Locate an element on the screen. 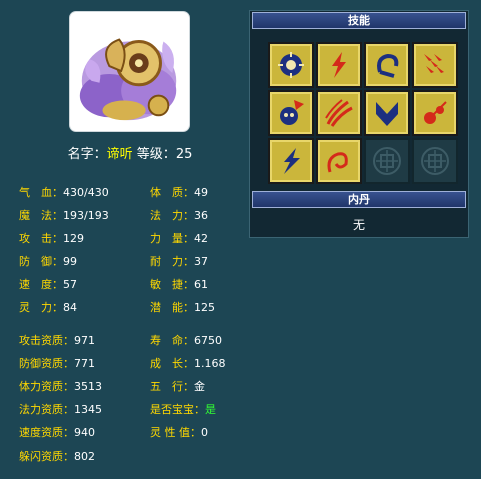 Image resolution: width=481 pixels, height=479 pixels. aptitude-label: 是否宝宝： is located at coordinates (177, 409).